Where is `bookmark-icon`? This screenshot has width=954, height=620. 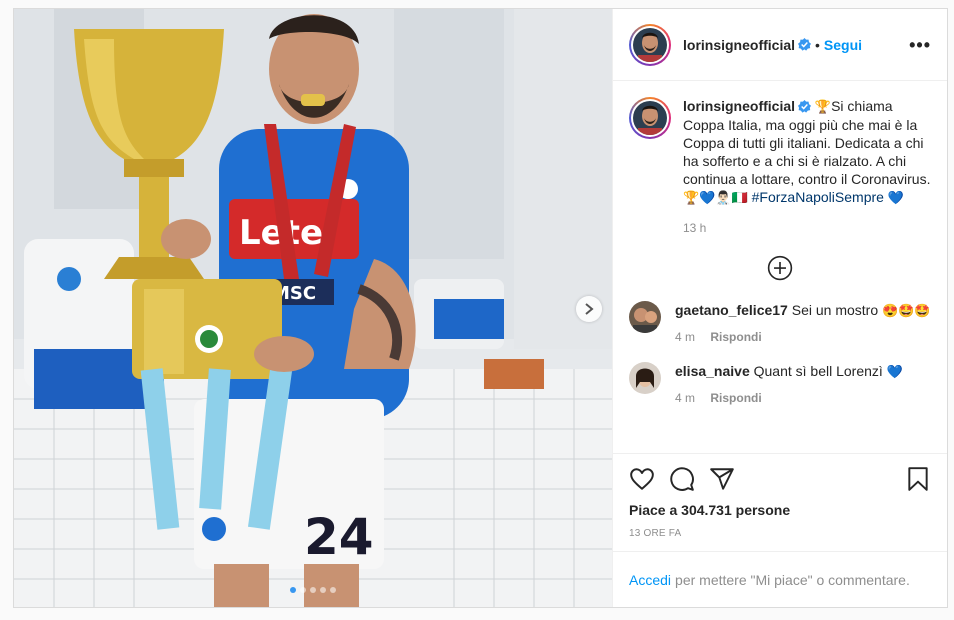 bookmark-icon is located at coordinates (918, 479).